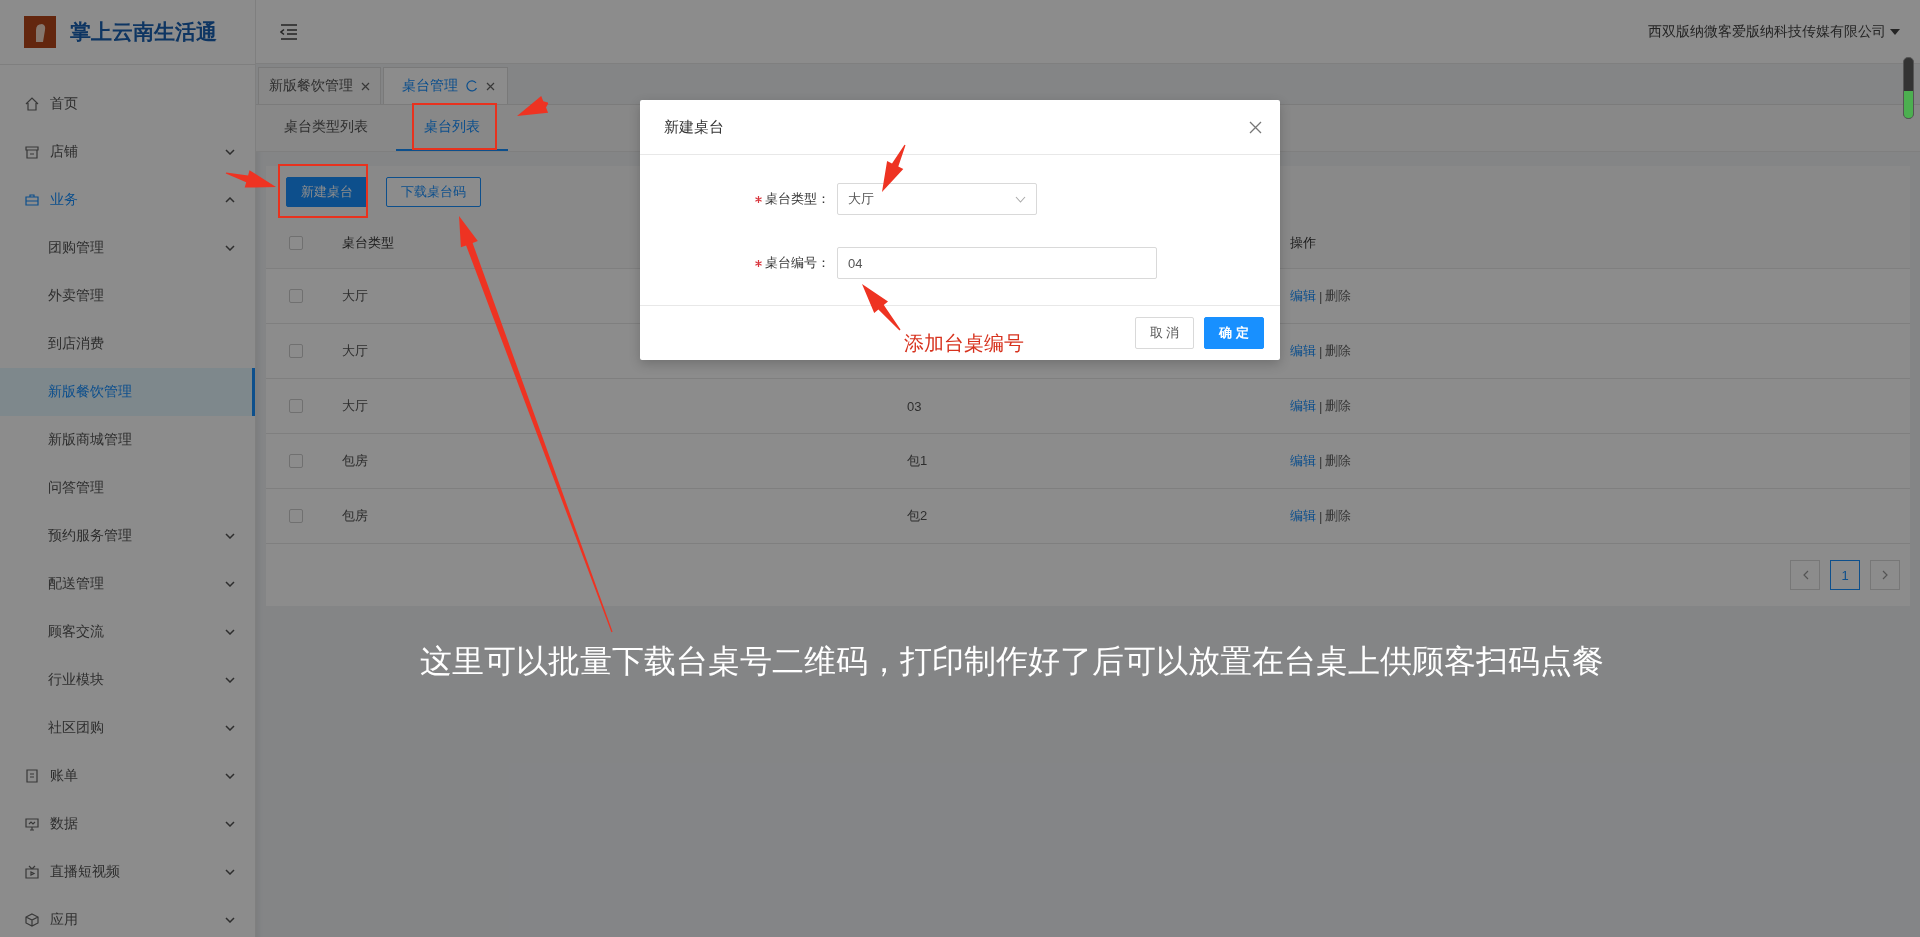 The height and width of the screenshot is (937, 1920). What do you see at coordinates (917, 515) in the screenshot?
I see `table-cell: 包2` at bounding box center [917, 515].